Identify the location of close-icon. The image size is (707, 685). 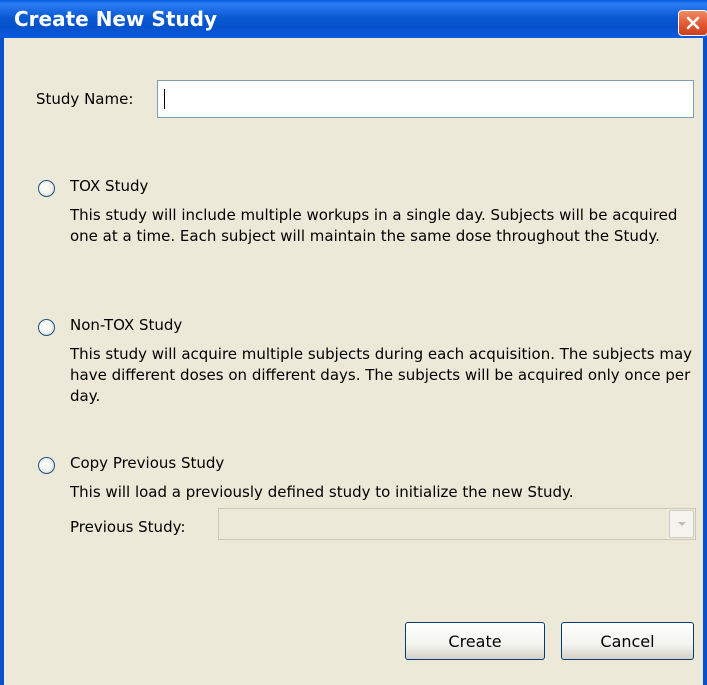
(693, 23).